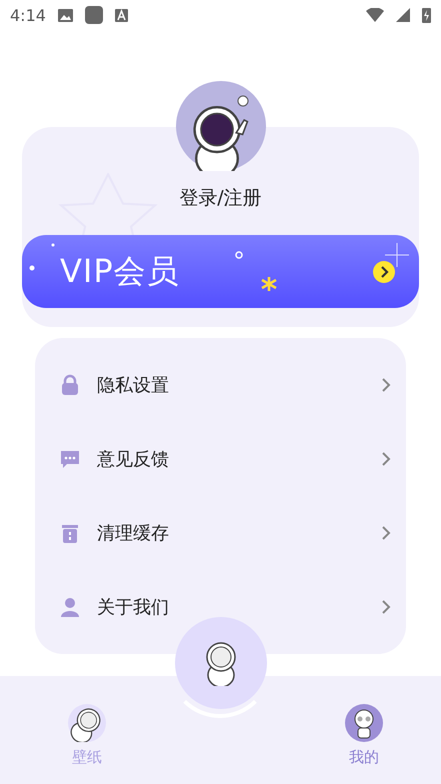 The height and width of the screenshot is (784, 441). Describe the element at coordinates (220, 385) in the screenshot. I see `menu-item: 隐私设置` at that location.